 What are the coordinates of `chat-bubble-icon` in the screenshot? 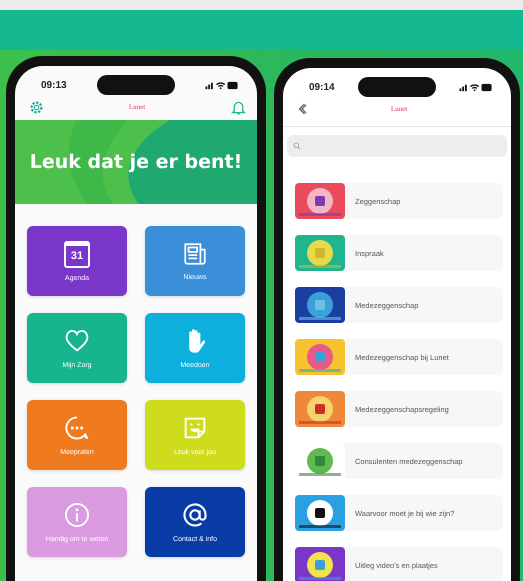 It's located at (77, 428).